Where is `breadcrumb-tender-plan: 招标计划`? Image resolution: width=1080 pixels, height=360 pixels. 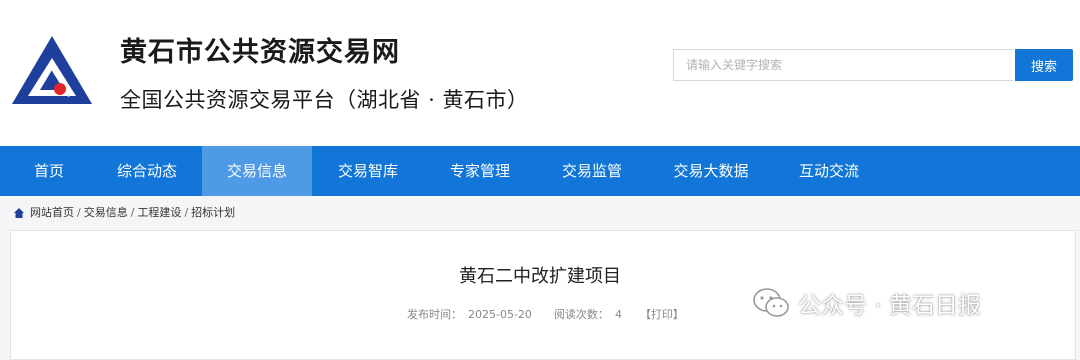
breadcrumb-tender-plan: 招标计划 is located at coordinates (213, 212).